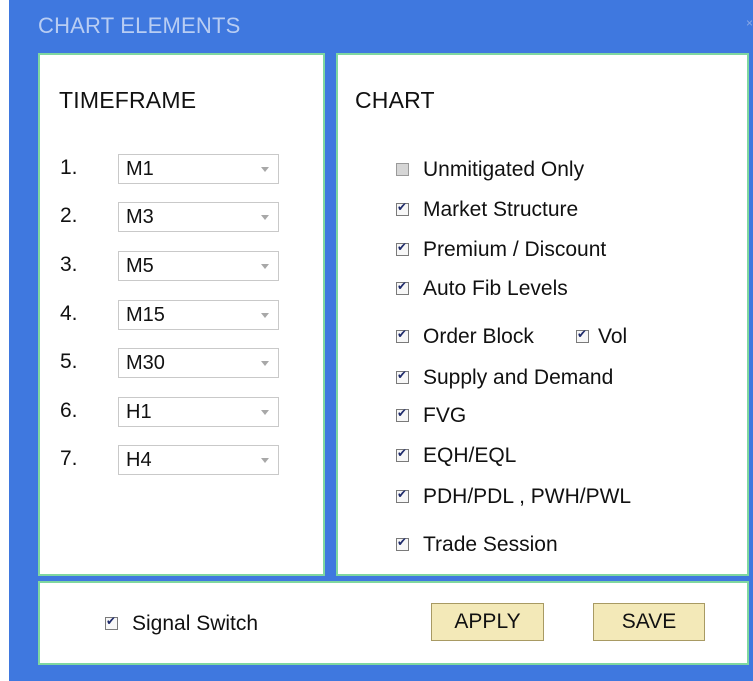 The image size is (753, 681). What do you see at coordinates (140, 169) in the screenshot?
I see `timeframe-select-value: M1` at bounding box center [140, 169].